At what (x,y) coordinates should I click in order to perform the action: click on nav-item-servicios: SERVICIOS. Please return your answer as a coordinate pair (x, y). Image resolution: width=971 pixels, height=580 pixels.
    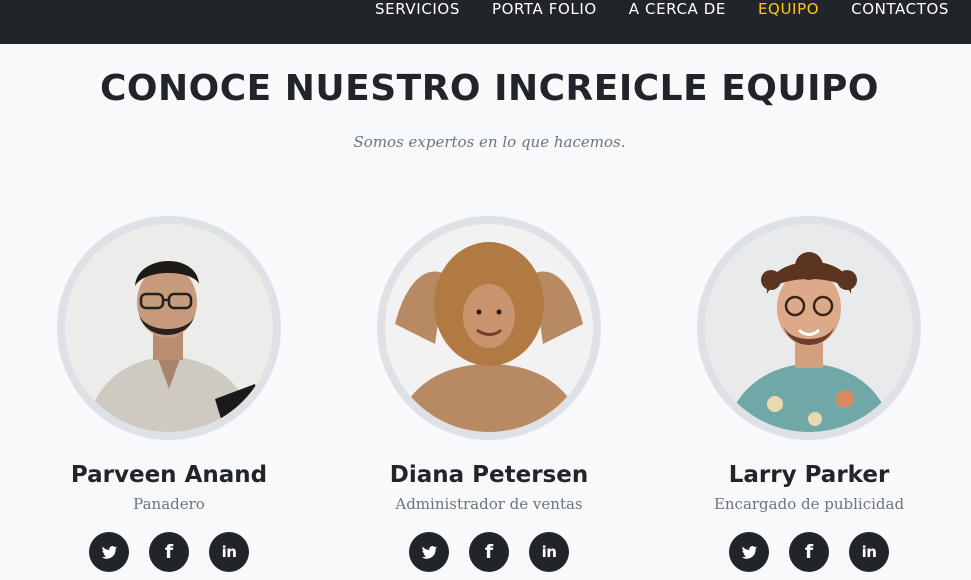
    Looking at the image, I should click on (417, 9).